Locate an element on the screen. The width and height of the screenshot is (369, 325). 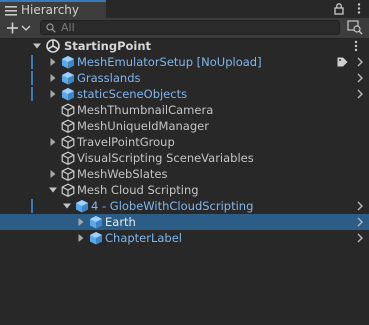
hierarchy-row: VisualScripting SceneVariables is located at coordinates (184, 158).